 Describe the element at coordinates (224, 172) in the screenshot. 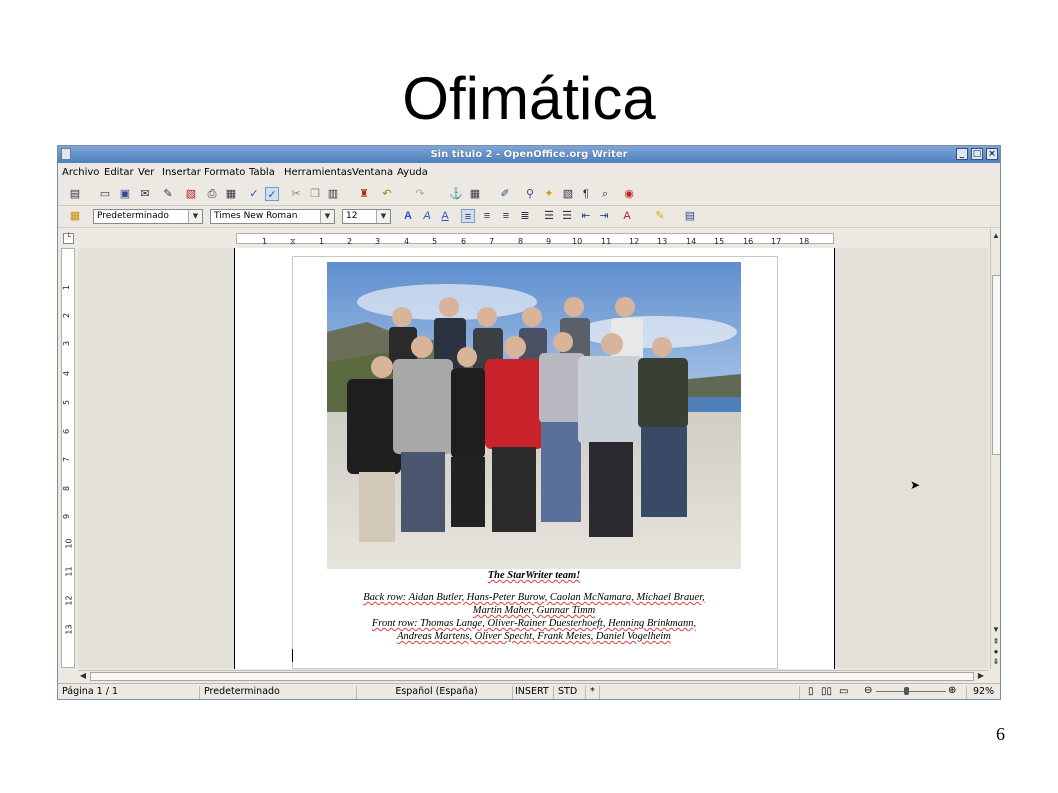

I see `menu-formato: Formato` at that location.